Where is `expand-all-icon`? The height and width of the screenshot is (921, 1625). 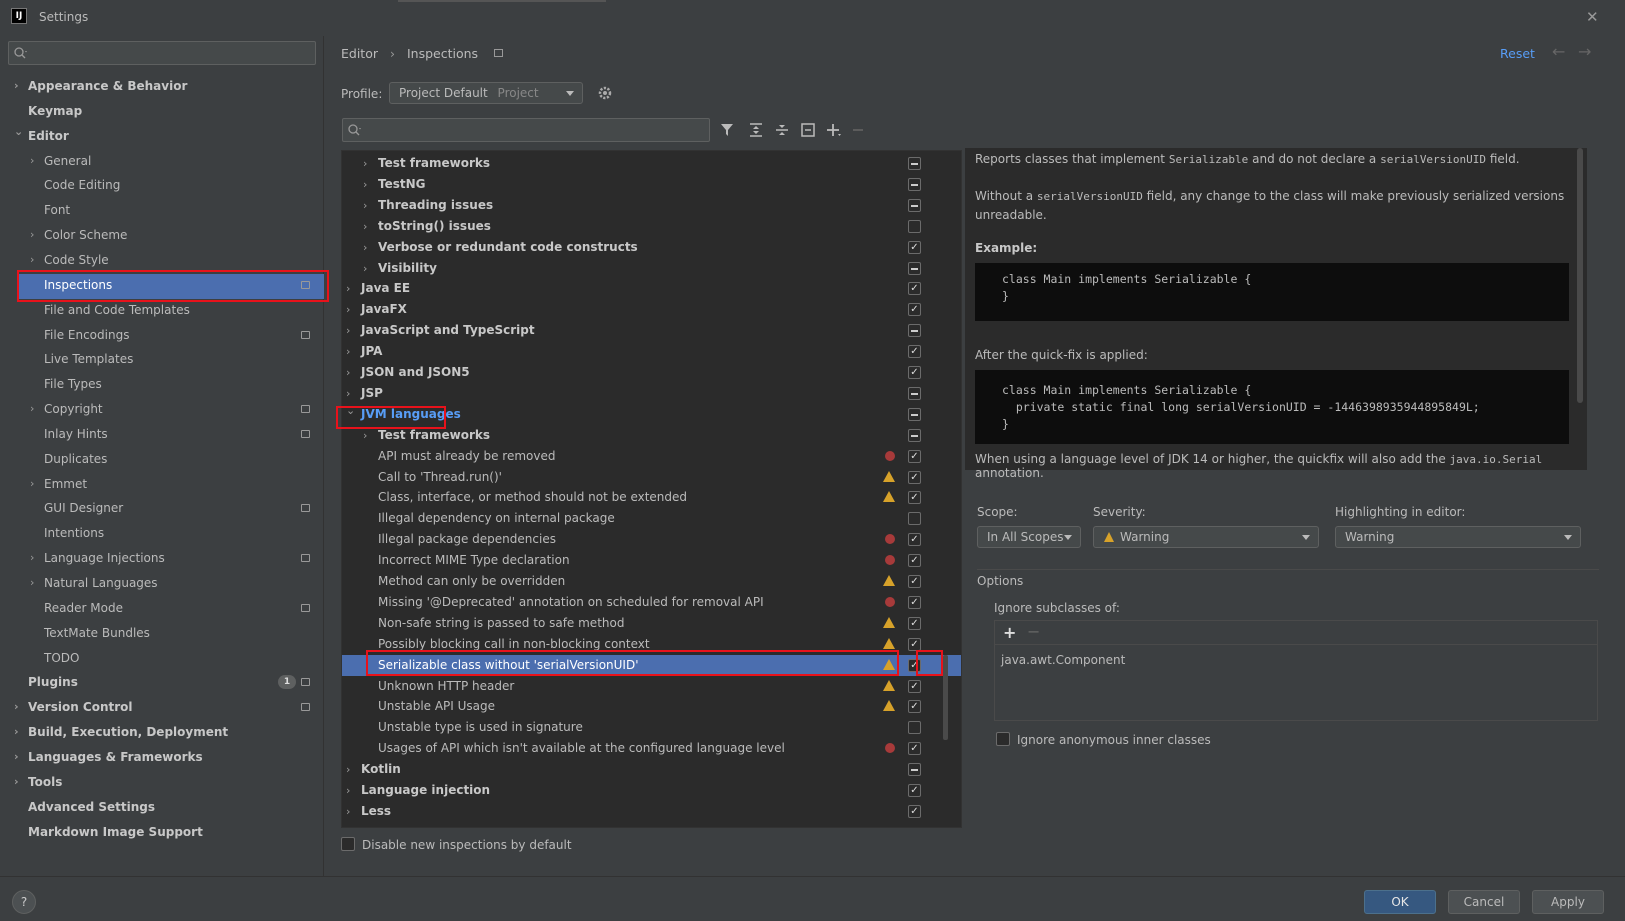
expand-all-icon is located at coordinates (756, 130).